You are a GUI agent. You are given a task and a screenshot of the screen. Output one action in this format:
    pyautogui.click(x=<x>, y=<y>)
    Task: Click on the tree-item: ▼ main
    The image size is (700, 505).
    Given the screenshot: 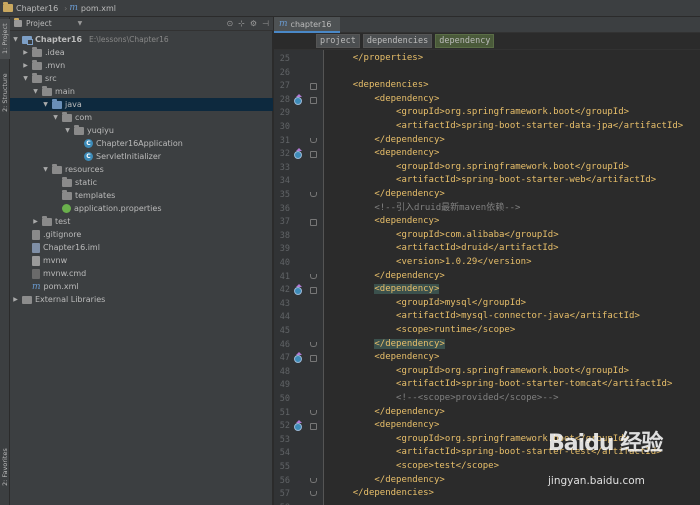 What is the action you would take?
    pyautogui.click(x=53, y=91)
    